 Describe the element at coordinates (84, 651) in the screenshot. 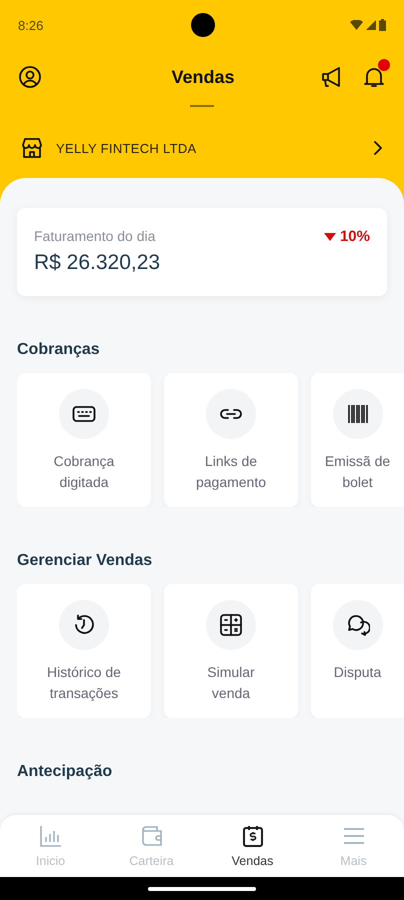

I see `action-tile: Histórico de transações` at that location.